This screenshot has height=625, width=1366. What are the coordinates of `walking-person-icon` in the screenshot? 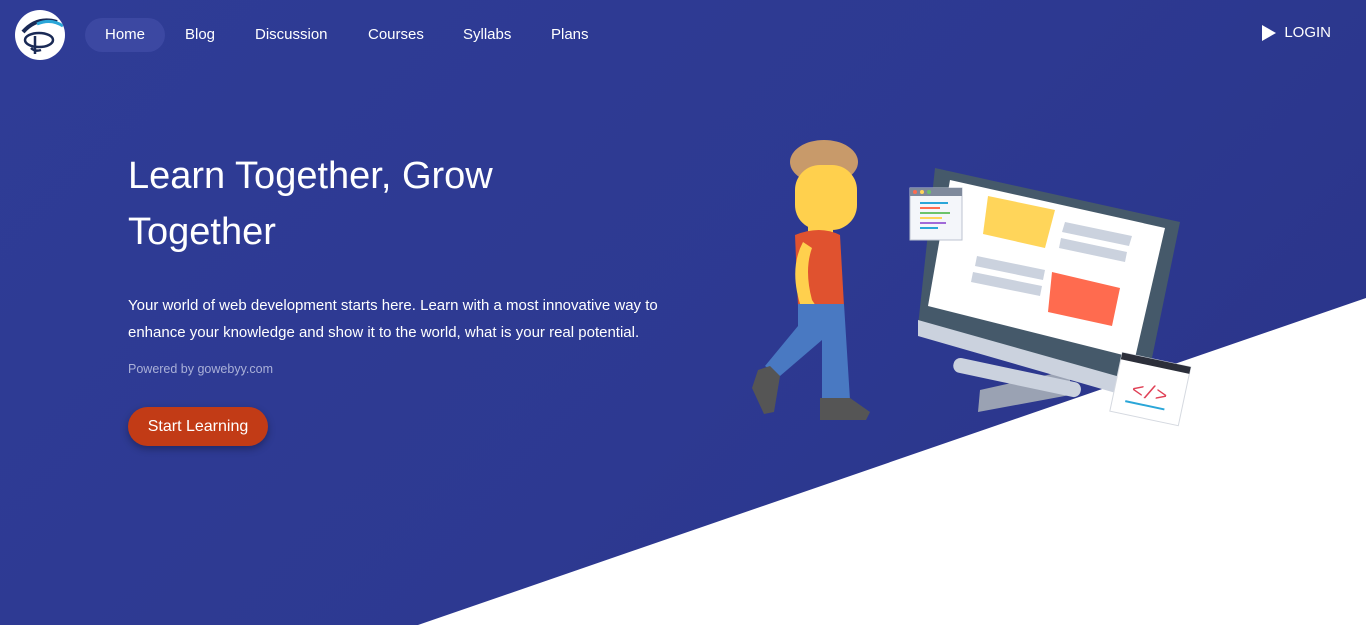 It's located at (811, 280).